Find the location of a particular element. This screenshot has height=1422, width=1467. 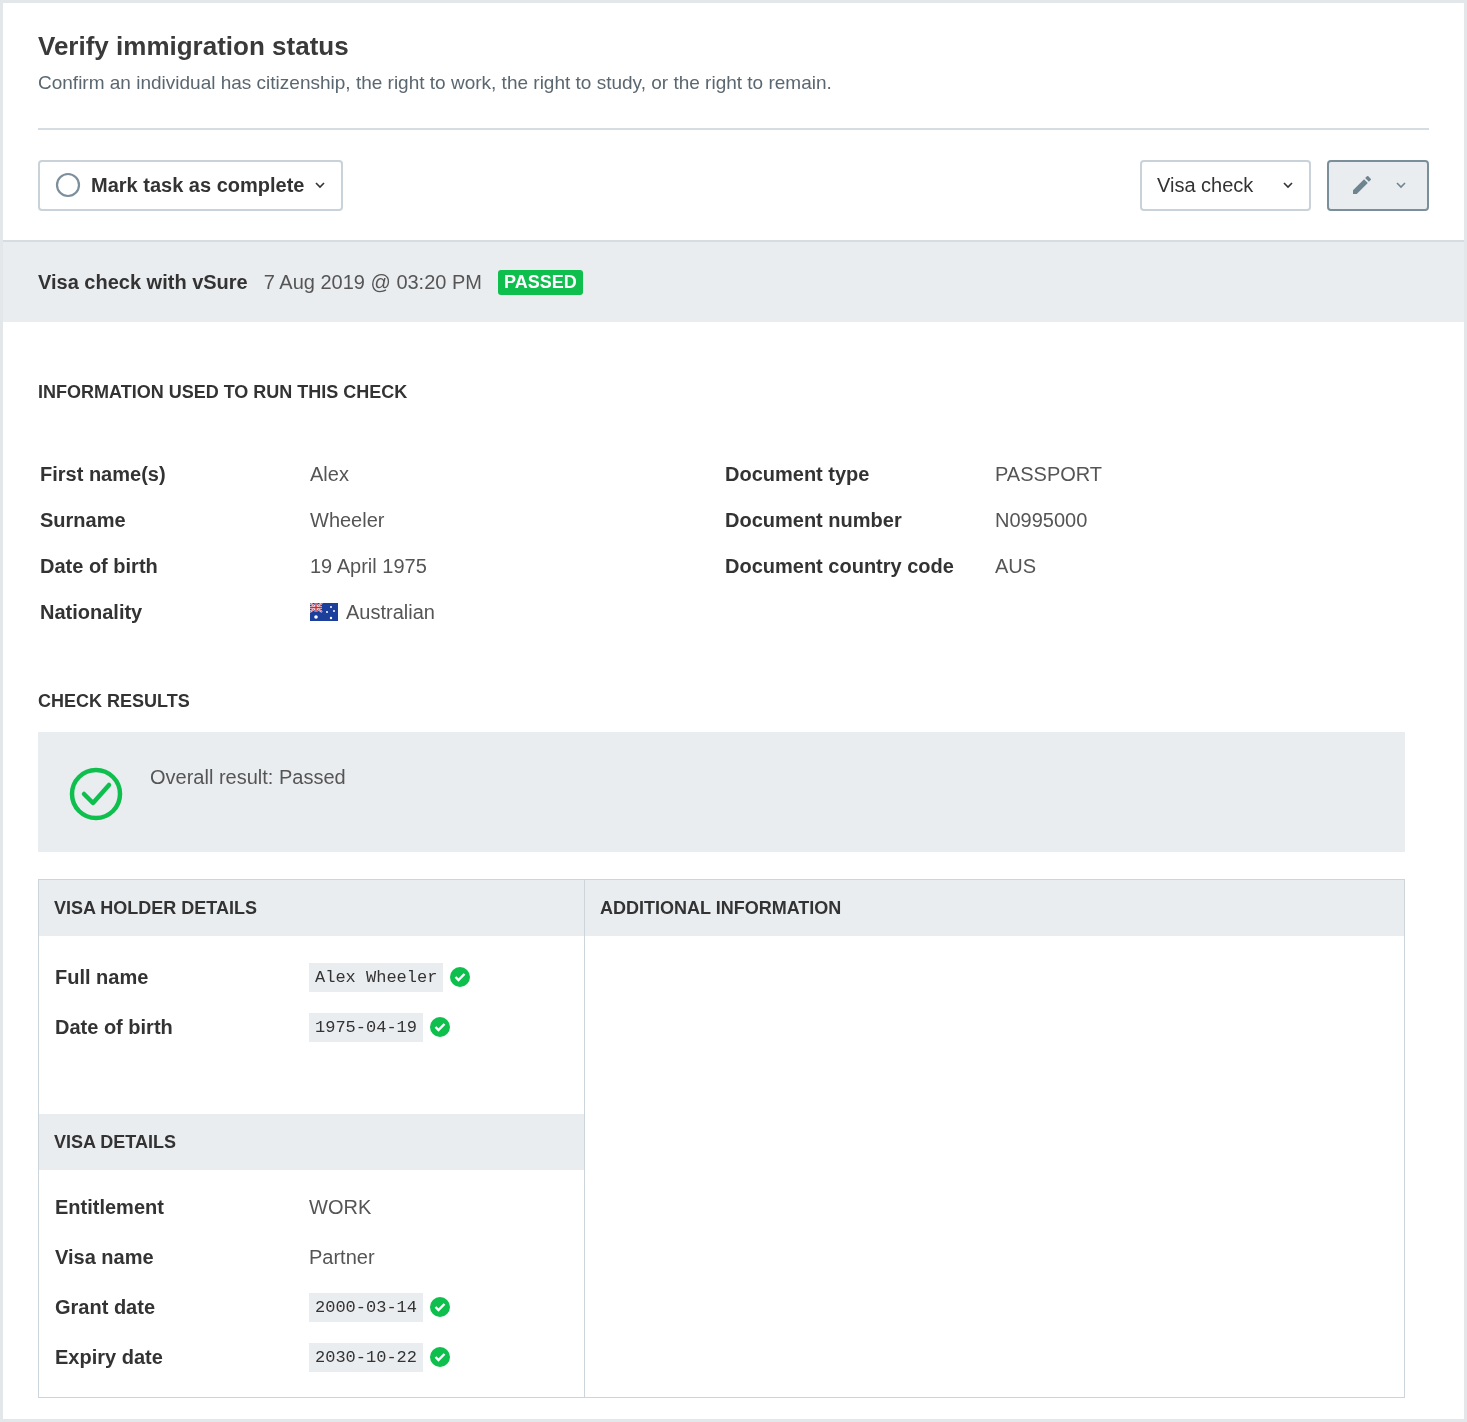

check-type-dropdown: Visa check is located at coordinates (1225, 185).